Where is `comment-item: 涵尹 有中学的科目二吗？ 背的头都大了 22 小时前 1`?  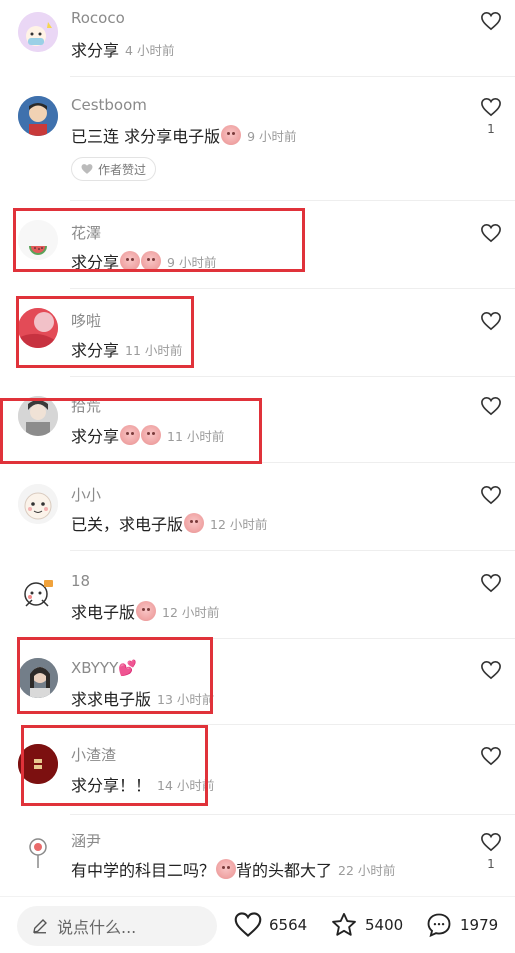 comment-item: 涵尹 有中学的科目二吗？ 背的头都大了 22 小时前 1 is located at coordinates (257, 856).